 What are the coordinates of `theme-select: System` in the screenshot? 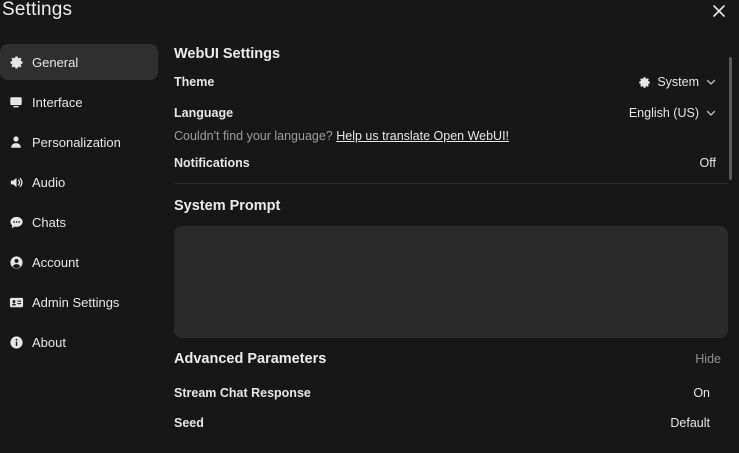 It's located at (677, 82).